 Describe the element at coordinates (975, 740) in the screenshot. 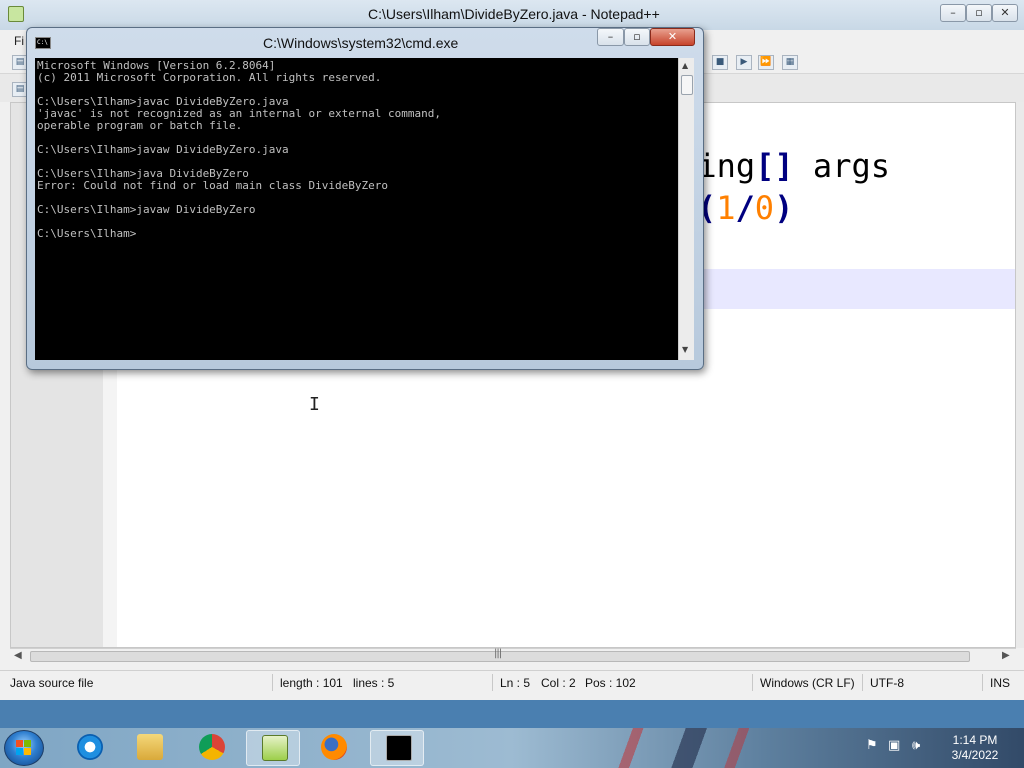

I see `clock-time: 1:14 PM` at that location.